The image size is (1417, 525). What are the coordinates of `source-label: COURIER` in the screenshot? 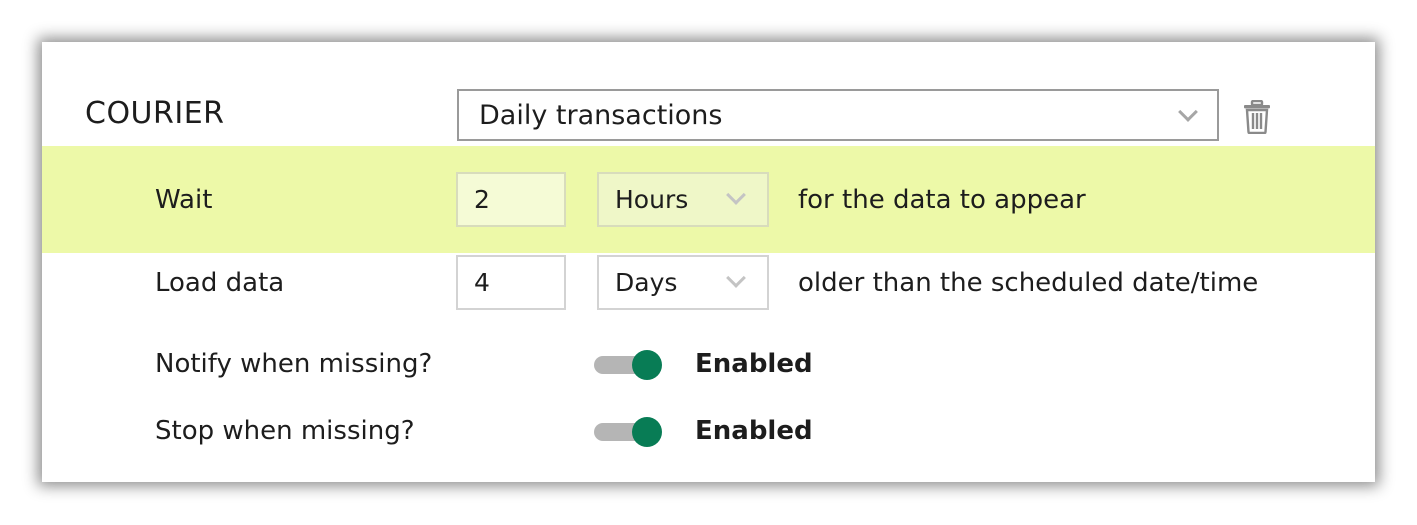 It's located at (155, 113).